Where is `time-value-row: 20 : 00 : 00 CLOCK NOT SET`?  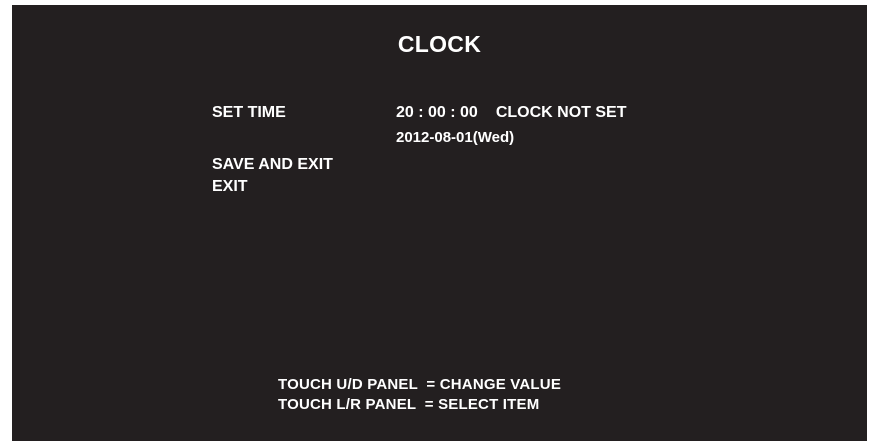 time-value-row: 20 : 00 : 00 CLOCK NOT SET is located at coordinates (511, 113).